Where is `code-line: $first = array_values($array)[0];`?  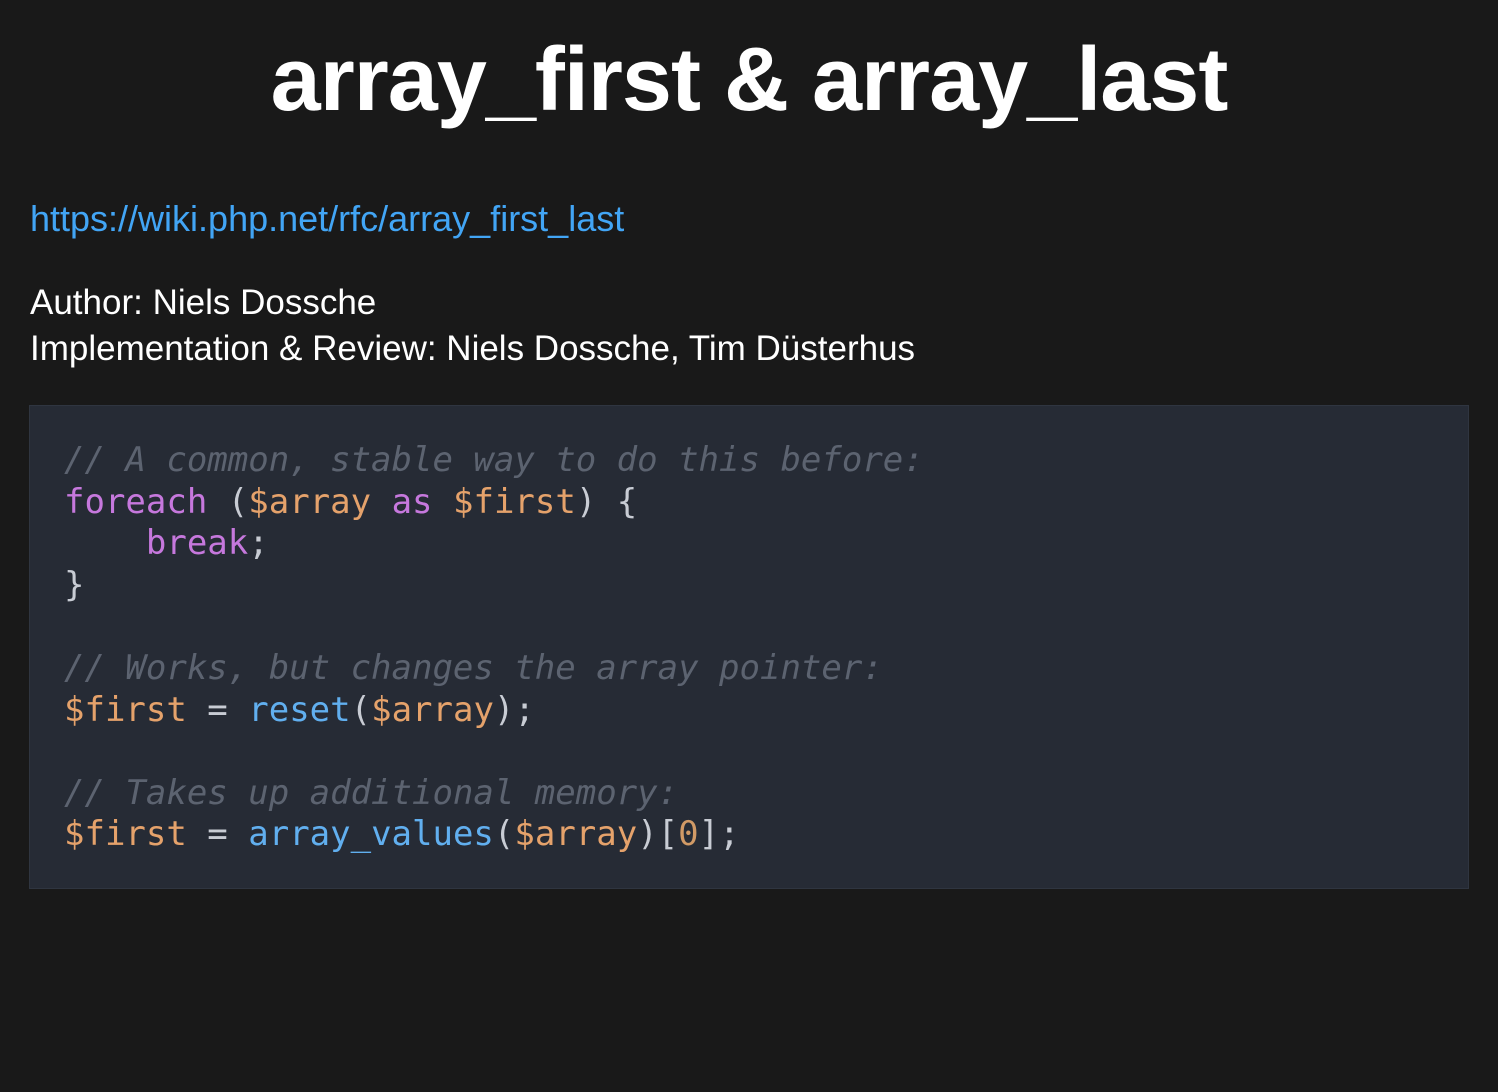 code-line: $first = array_values($array)[0]; is located at coordinates (766, 835).